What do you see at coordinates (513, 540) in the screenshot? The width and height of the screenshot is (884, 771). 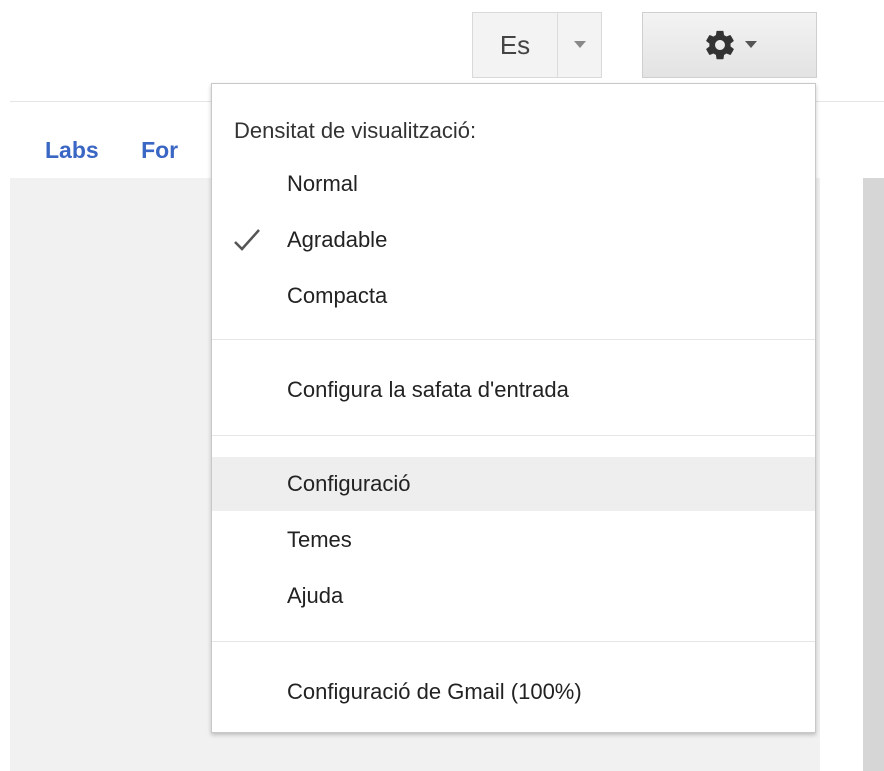 I see `themes-item: Temes` at bounding box center [513, 540].